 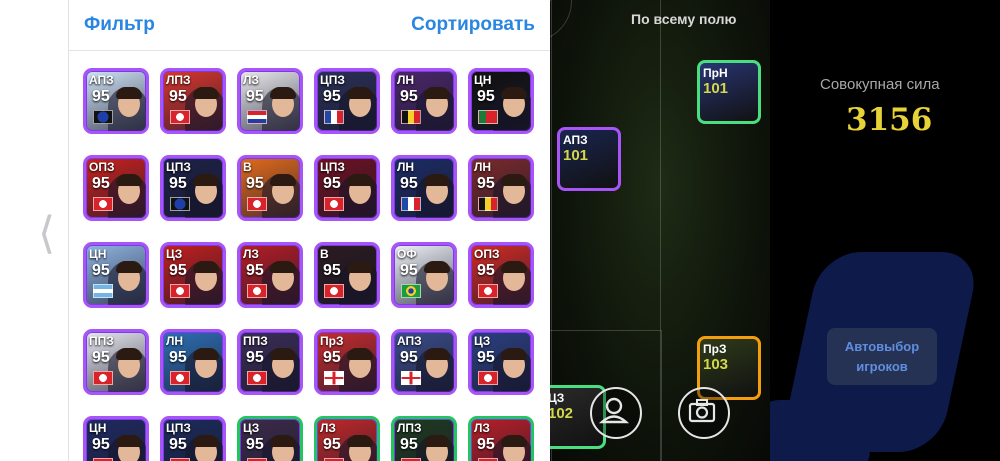 I want to click on player-position: ЛН, so click(x=406, y=167).